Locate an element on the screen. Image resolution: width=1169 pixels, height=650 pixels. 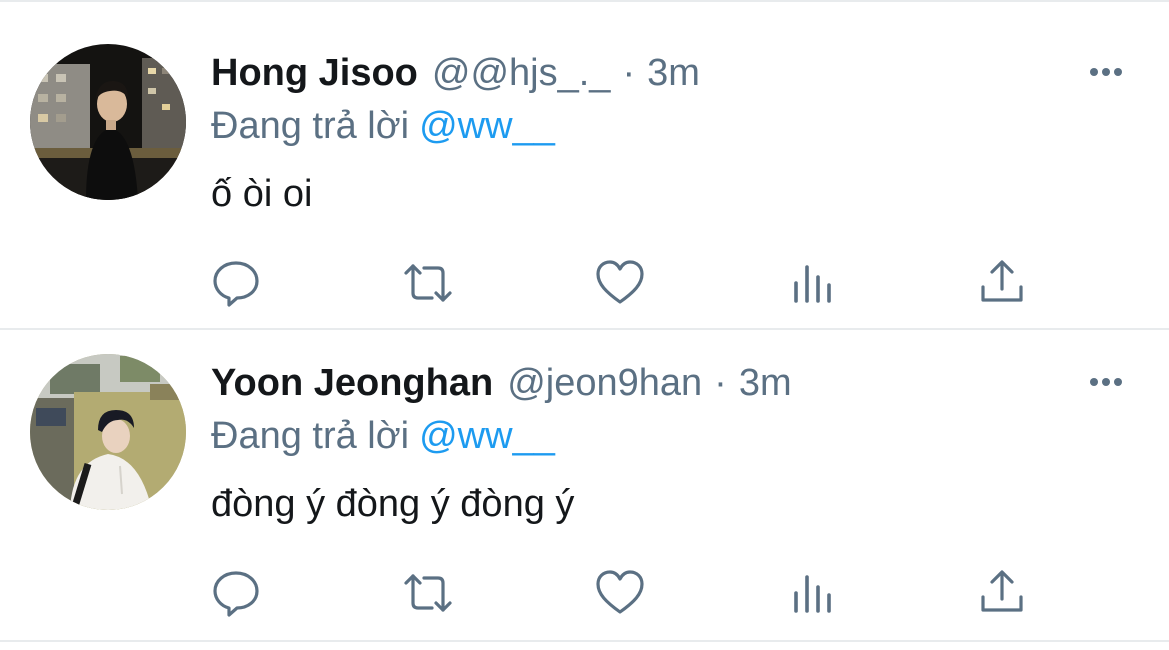
author-handle: @jeon9han is located at coordinates (604, 383).